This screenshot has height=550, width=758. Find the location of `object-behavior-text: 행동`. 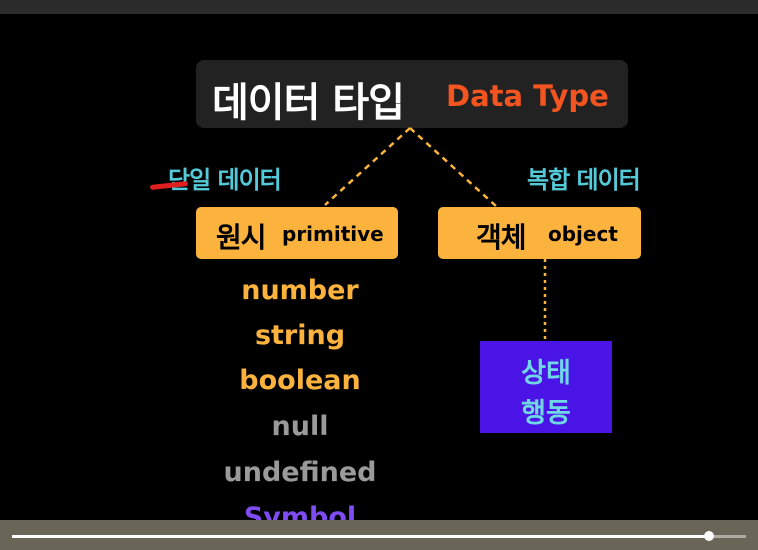

object-behavior-text: 행동 is located at coordinates (546, 413).